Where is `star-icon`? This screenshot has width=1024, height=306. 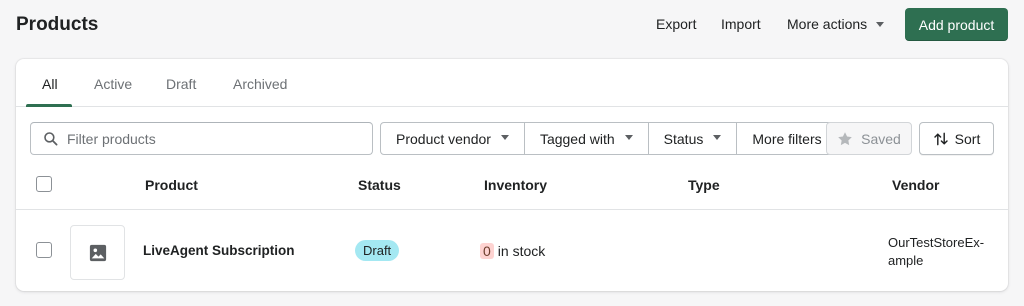 star-icon is located at coordinates (845, 138).